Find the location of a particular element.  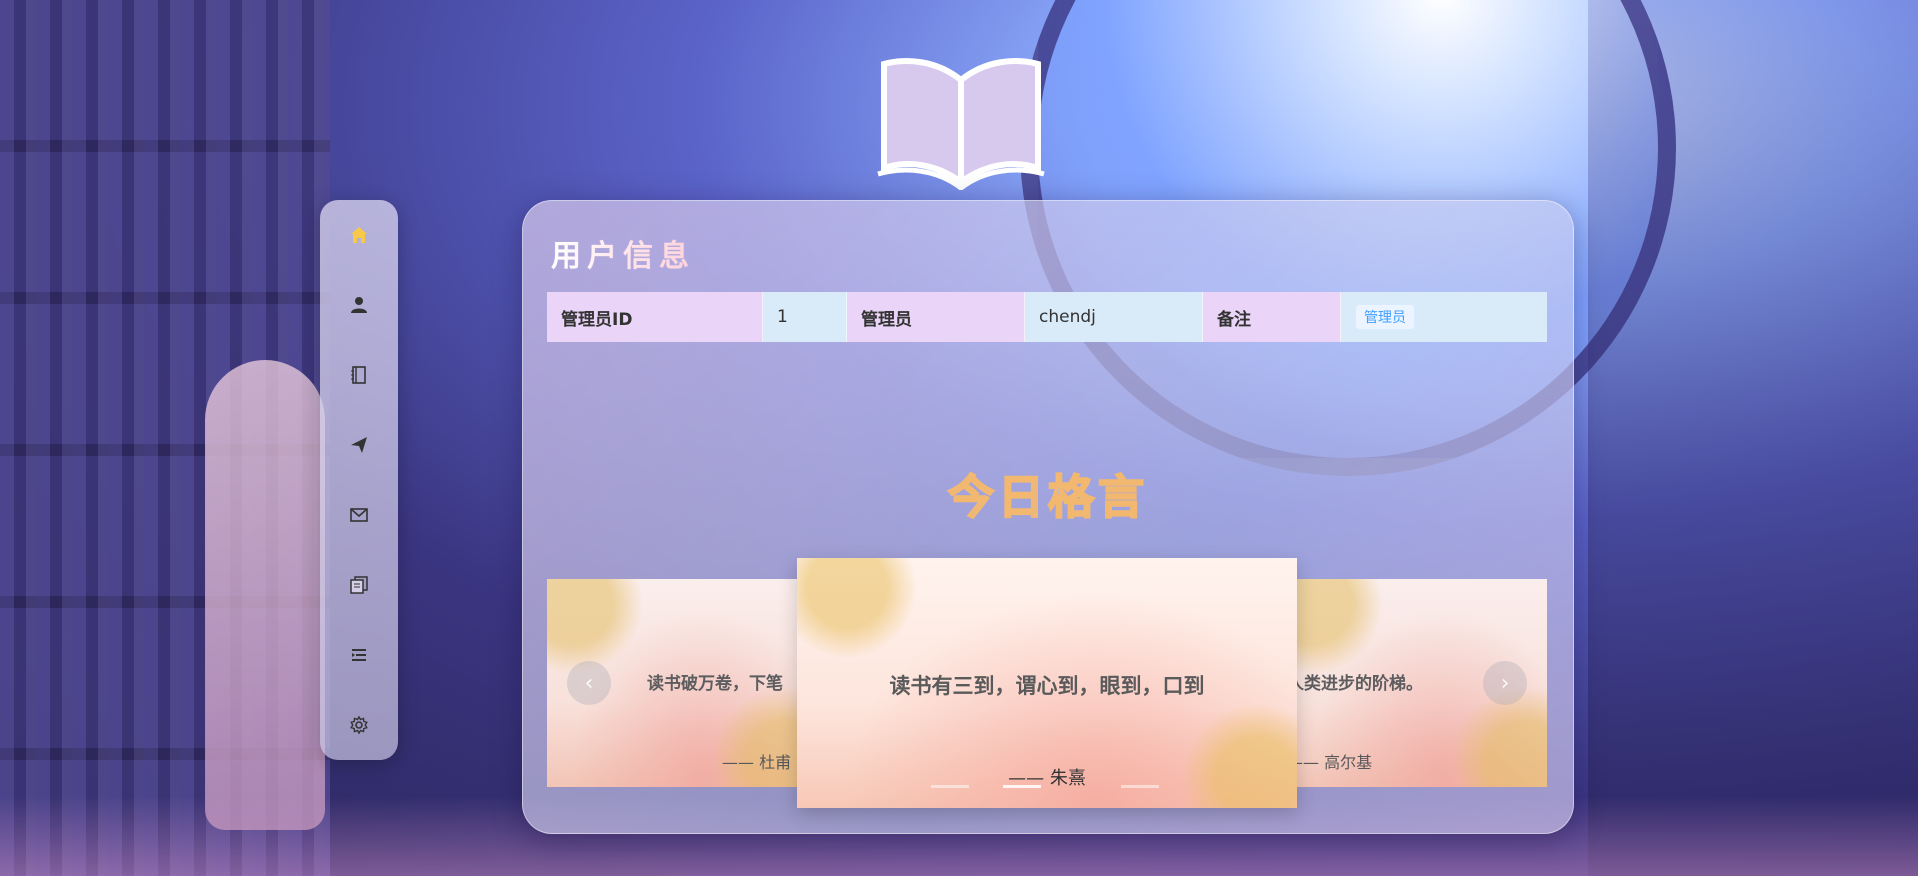

carousel-prev-button: ‹ is located at coordinates (589, 683).